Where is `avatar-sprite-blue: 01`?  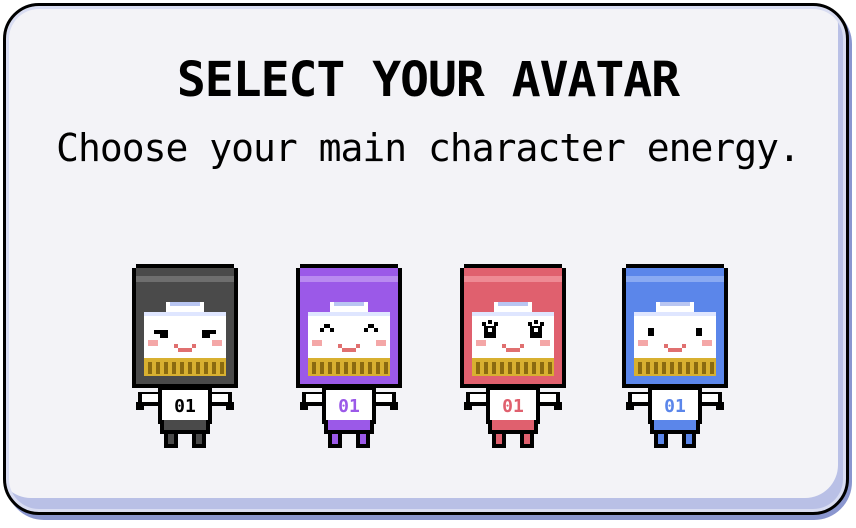
avatar-sprite-blue: 01 is located at coordinates (675, 356).